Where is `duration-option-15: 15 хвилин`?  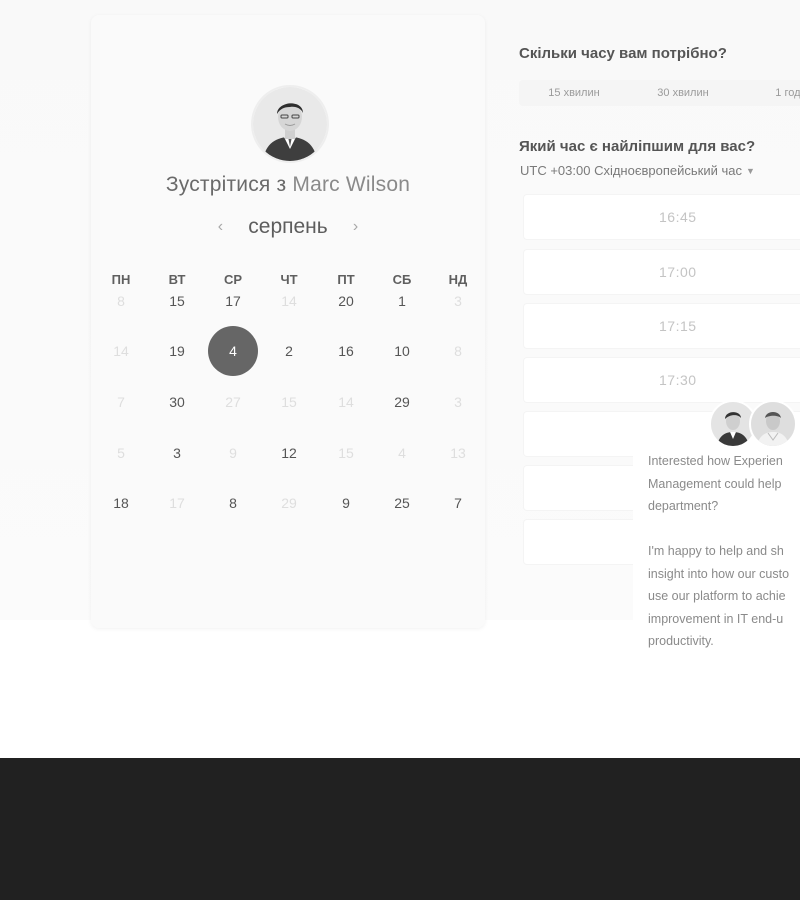 duration-option-15: 15 хвилин is located at coordinates (574, 93).